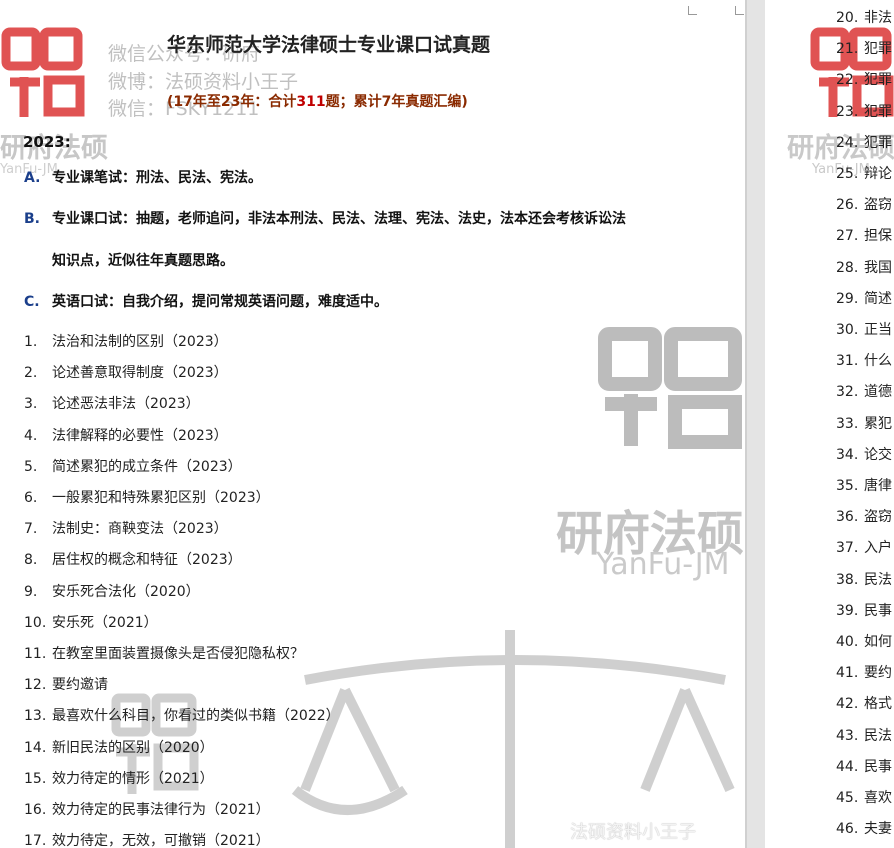  I want to click on item-text: 一般累犯和特殊累犯区别（2023）, so click(161, 498).